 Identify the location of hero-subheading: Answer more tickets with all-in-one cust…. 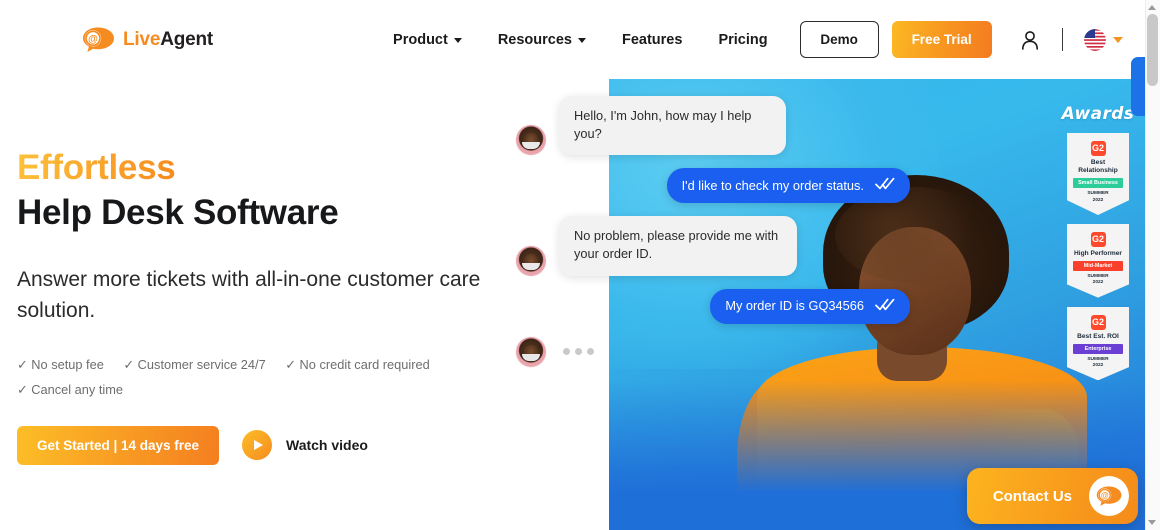
(249, 295).